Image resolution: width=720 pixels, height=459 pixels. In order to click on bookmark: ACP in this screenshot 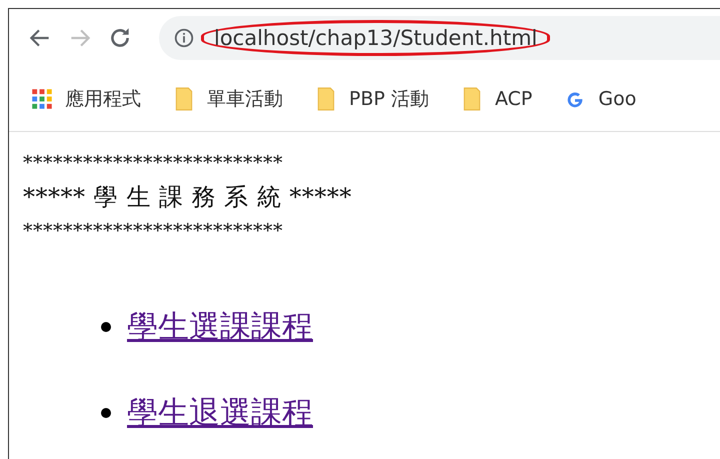, I will do `click(496, 99)`.